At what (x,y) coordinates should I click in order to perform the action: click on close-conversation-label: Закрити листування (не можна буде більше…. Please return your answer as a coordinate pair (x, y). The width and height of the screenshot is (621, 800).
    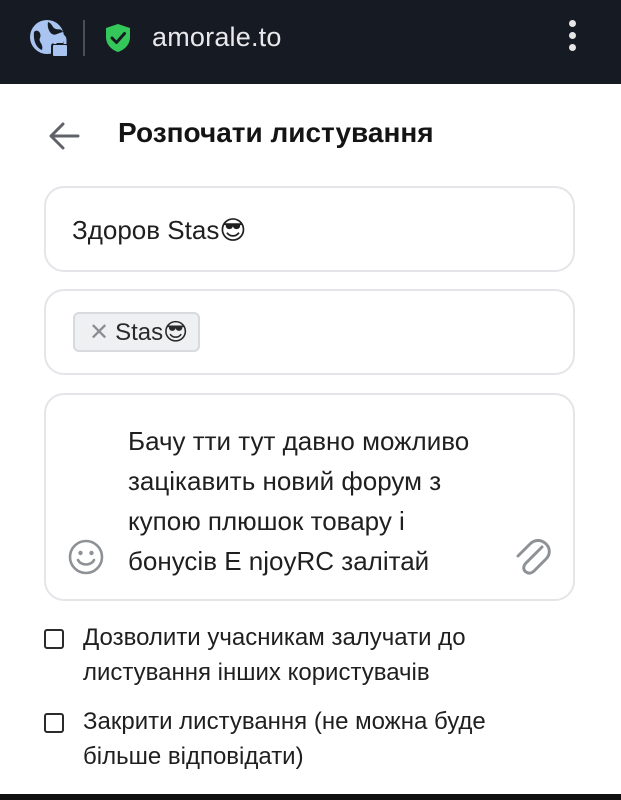
    Looking at the image, I should click on (284, 739).